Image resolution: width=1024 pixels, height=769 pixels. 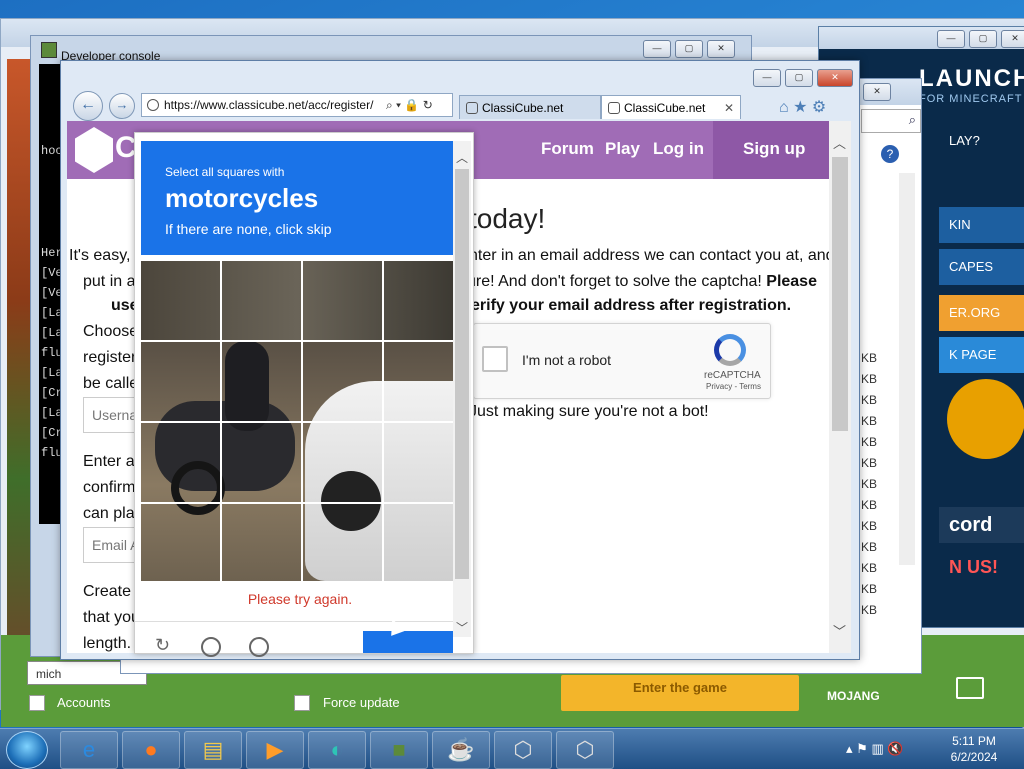 I want to click on page-scrollbar: ︿ ﹀, so click(x=840, y=387).